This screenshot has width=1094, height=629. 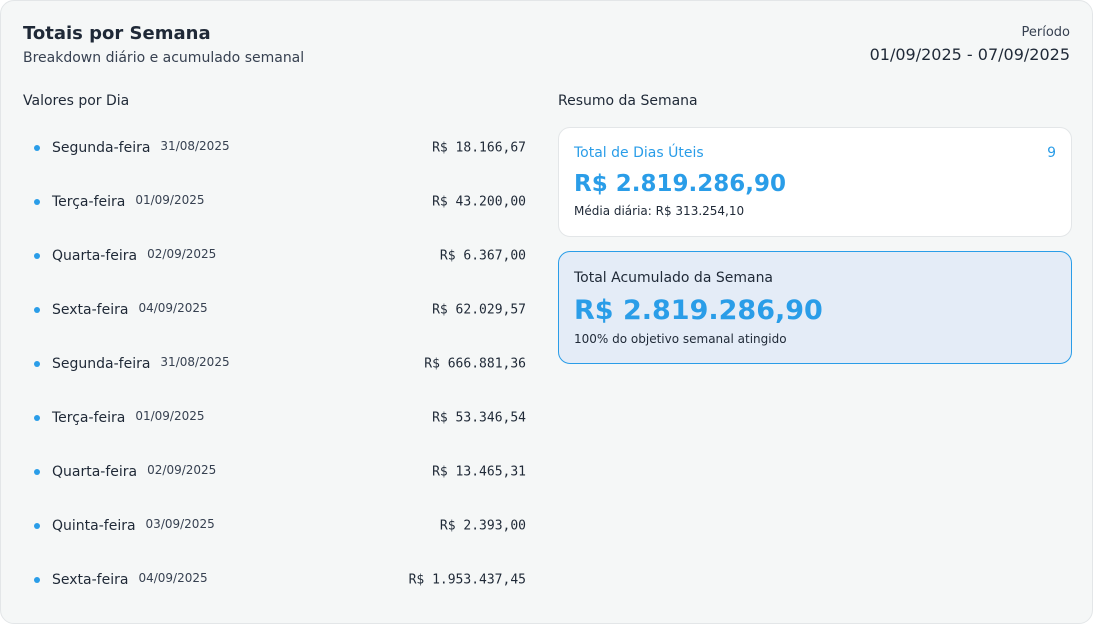 I want to click on business-days-count: 9, so click(x=1051, y=153).